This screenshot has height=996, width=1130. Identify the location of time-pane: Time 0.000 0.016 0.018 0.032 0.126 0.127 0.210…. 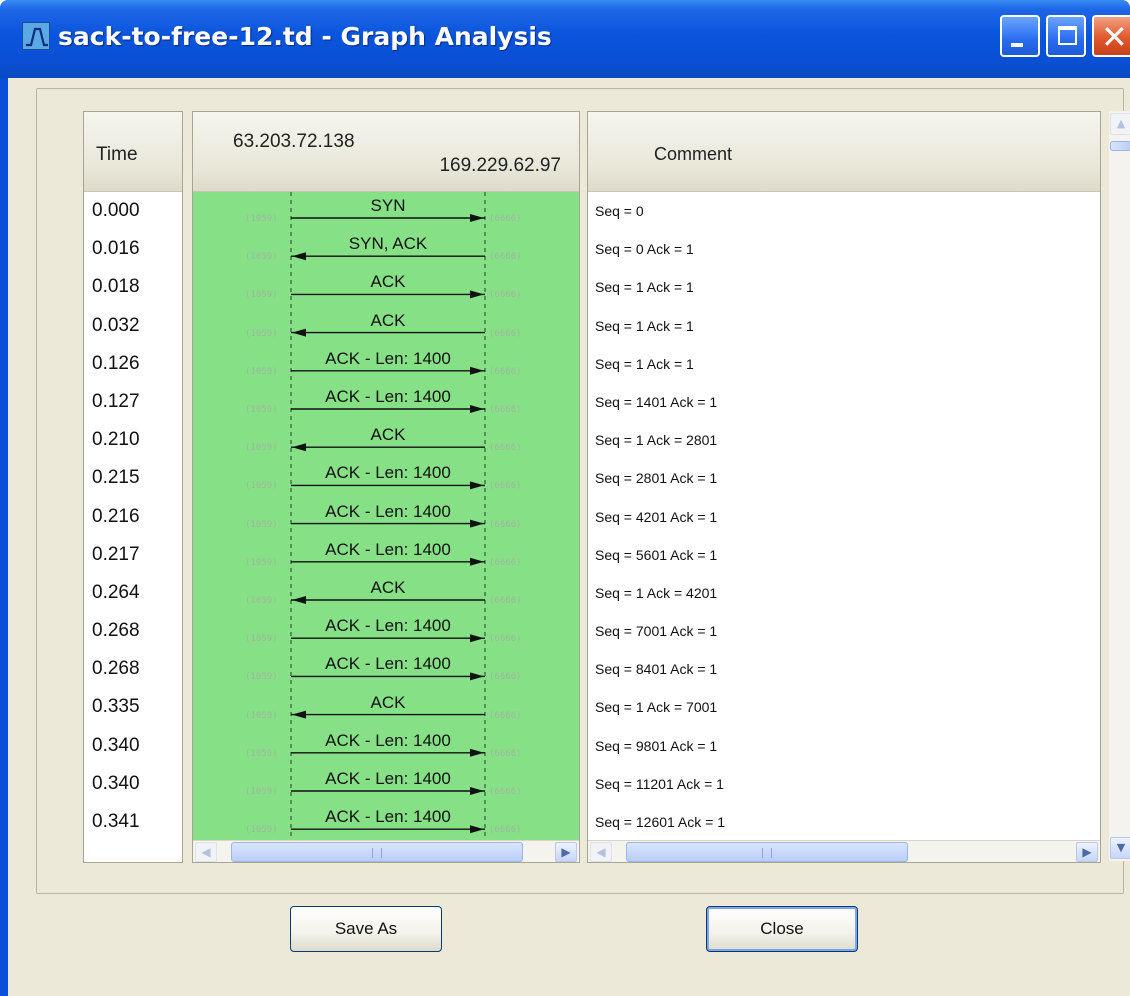
(133, 487).